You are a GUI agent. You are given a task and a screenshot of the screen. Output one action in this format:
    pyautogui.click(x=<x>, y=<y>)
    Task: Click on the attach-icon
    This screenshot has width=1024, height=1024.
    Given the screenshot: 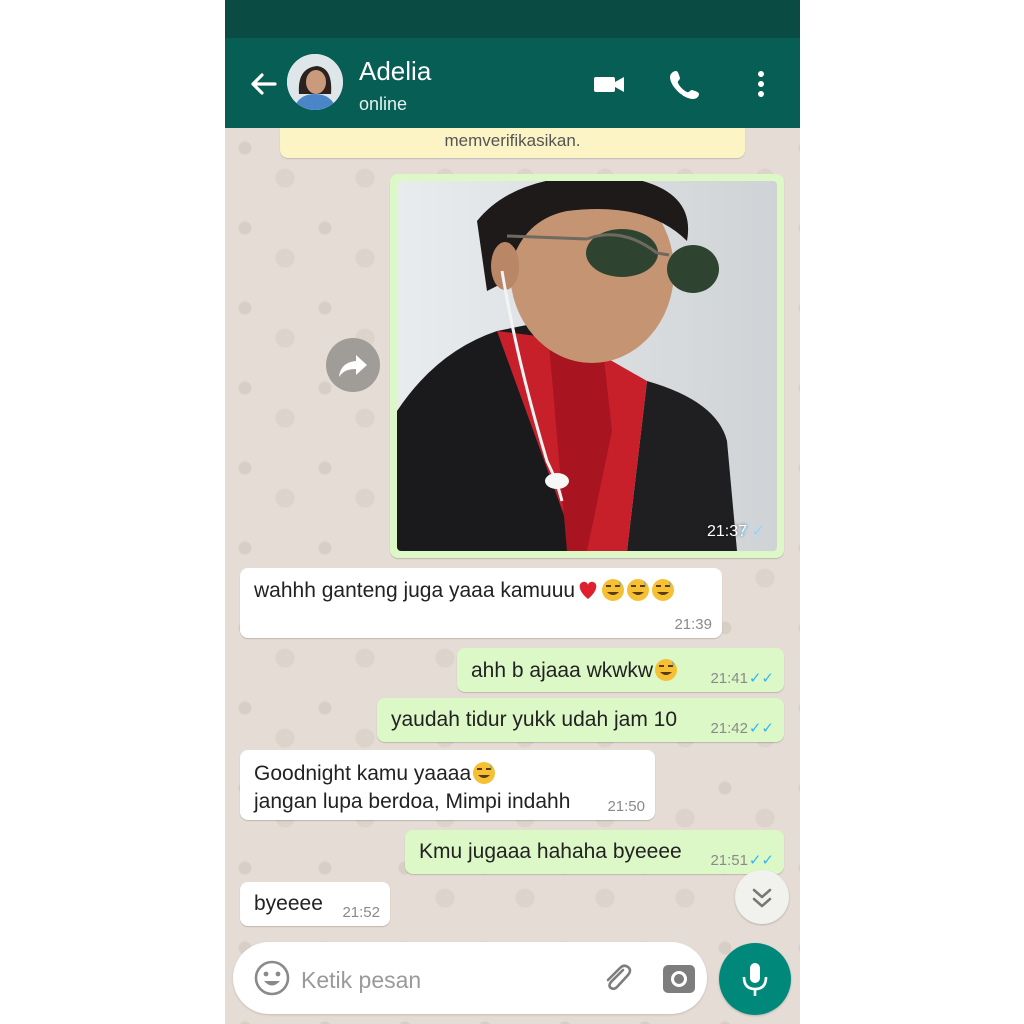 What is the action you would take?
    pyautogui.click(x=617, y=978)
    